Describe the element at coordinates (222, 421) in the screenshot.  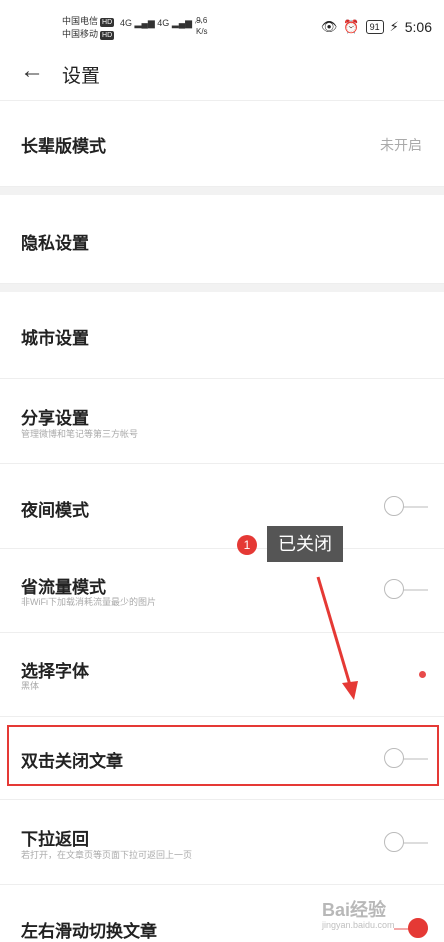
I see `settings-row-share: 分享设置 管理微博和笔记等第三方帐号` at that location.